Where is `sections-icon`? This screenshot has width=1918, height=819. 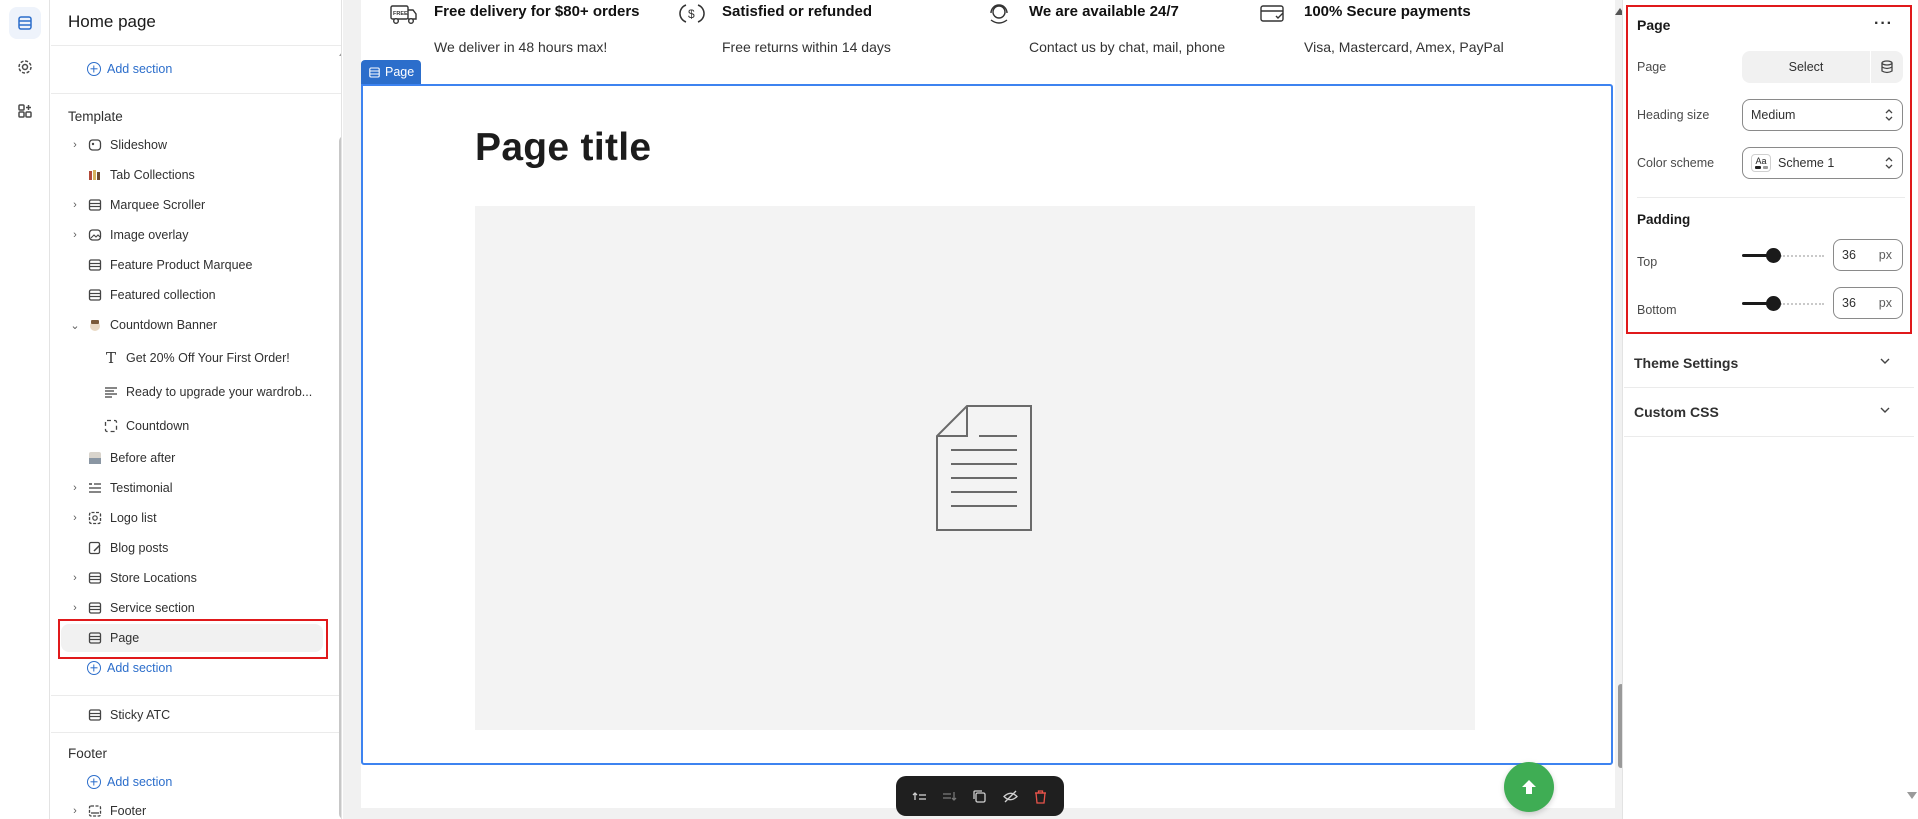 sections-icon is located at coordinates (25, 23).